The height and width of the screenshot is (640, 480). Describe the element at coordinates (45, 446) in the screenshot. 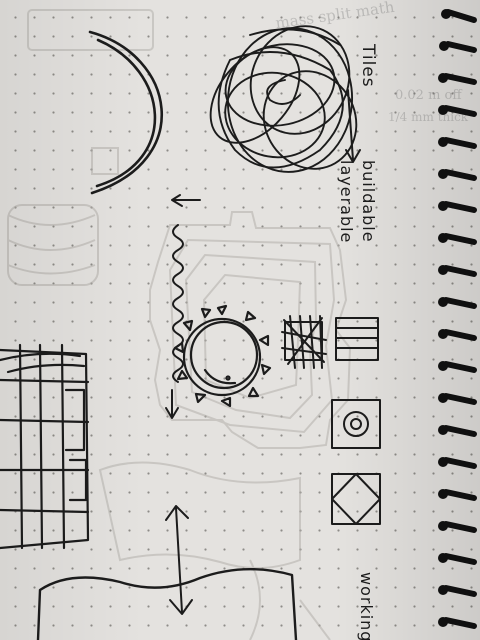

I see `grid-structure-drawing` at that location.